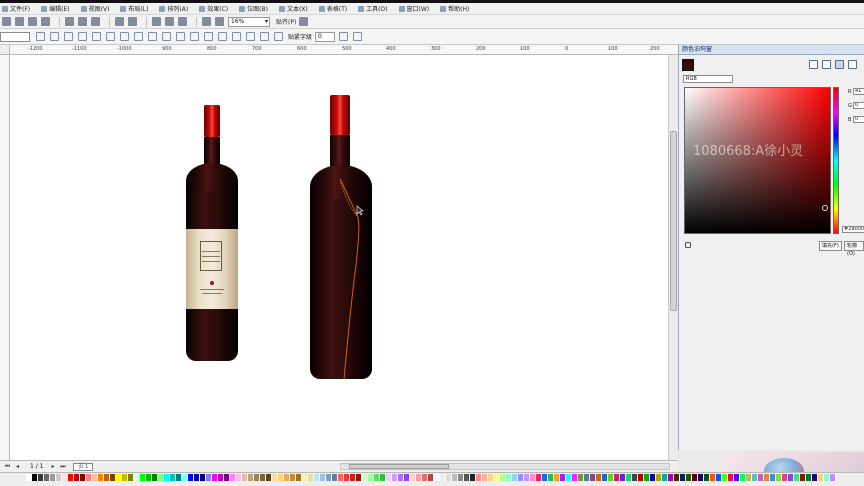 This screenshot has width=864, height=486. What do you see at coordinates (304, 21) in the screenshot?
I see `options-icon` at bounding box center [304, 21].